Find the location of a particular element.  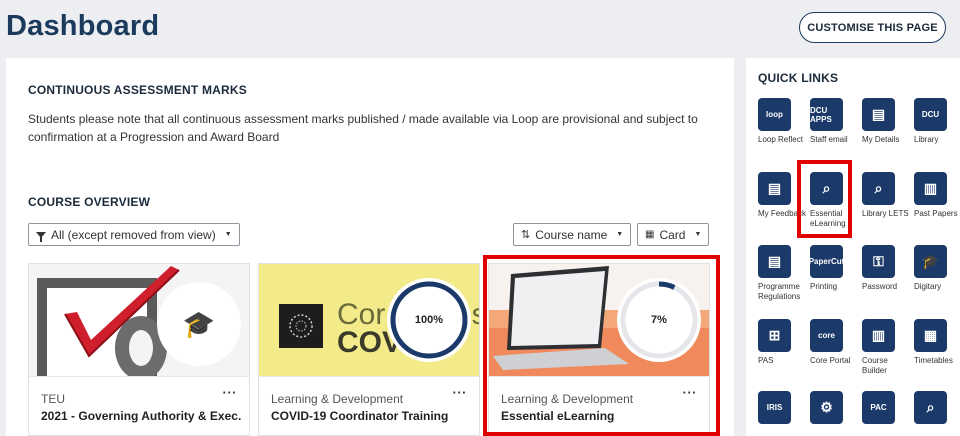

quick-link-item: PaperCut Printing is located at coordinates (836, 268).